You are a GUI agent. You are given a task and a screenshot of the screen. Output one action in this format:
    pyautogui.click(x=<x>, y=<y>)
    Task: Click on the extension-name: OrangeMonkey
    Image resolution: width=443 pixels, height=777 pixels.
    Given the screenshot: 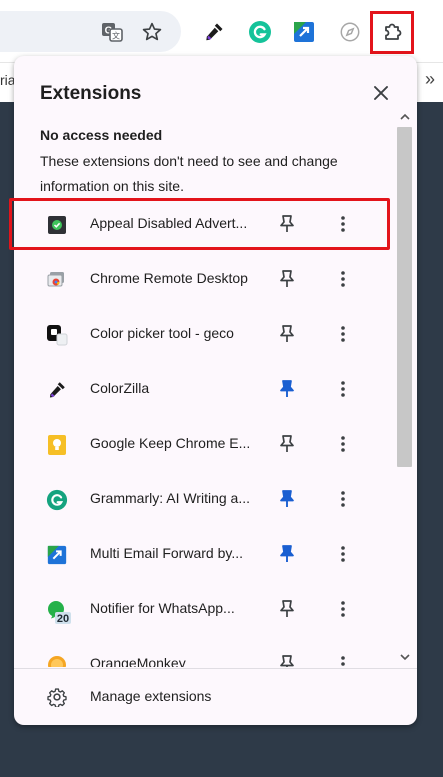 What is the action you would take?
    pyautogui.click(x=138, y=661)
    